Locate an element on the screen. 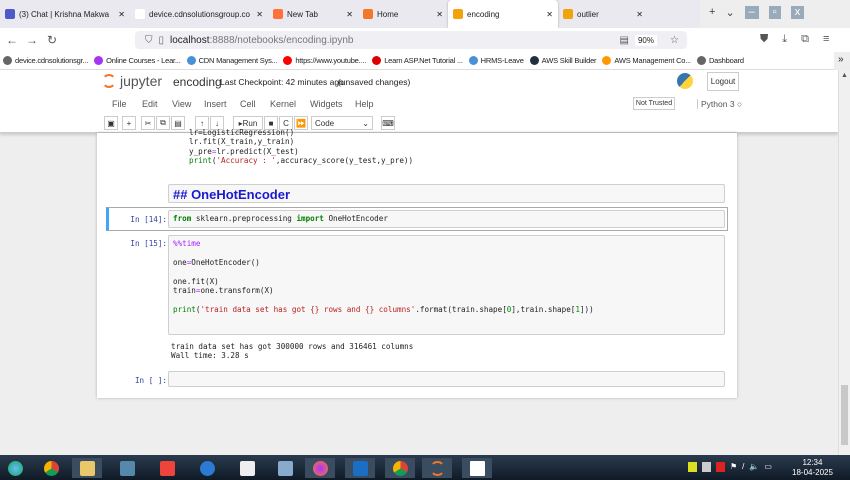 This screenshot has width=850, height=480. save-icon: ▣ is located at coordinates (111, 123).